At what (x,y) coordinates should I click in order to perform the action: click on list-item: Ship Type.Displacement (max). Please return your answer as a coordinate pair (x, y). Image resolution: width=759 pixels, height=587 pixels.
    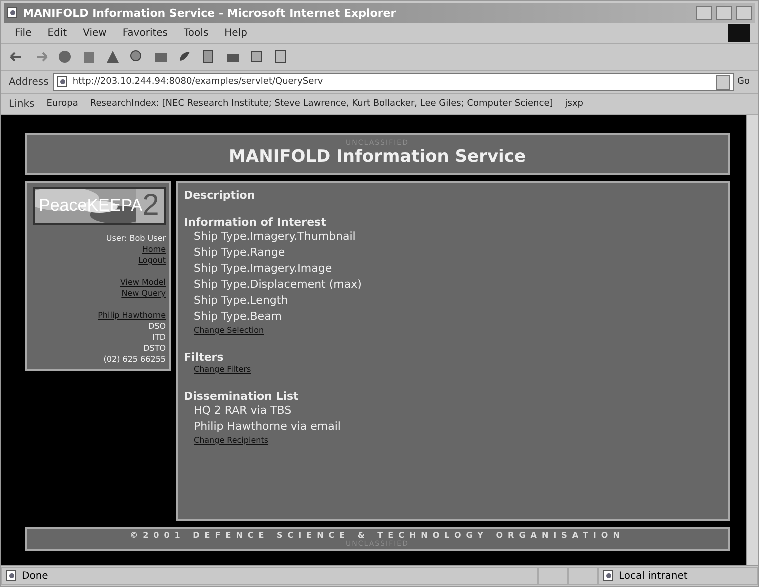
    Looking at the image, I should click on (277, 285).